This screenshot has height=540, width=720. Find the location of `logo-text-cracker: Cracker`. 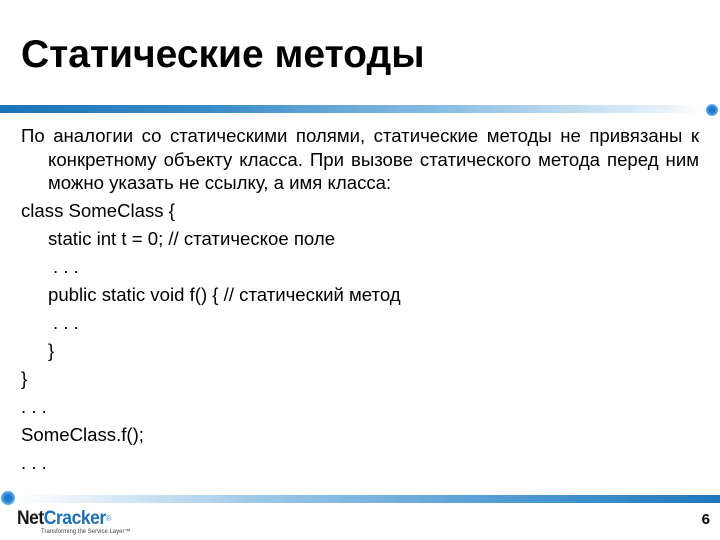

logo-text-cracker: Cracker is located at coordinates (74, 518).